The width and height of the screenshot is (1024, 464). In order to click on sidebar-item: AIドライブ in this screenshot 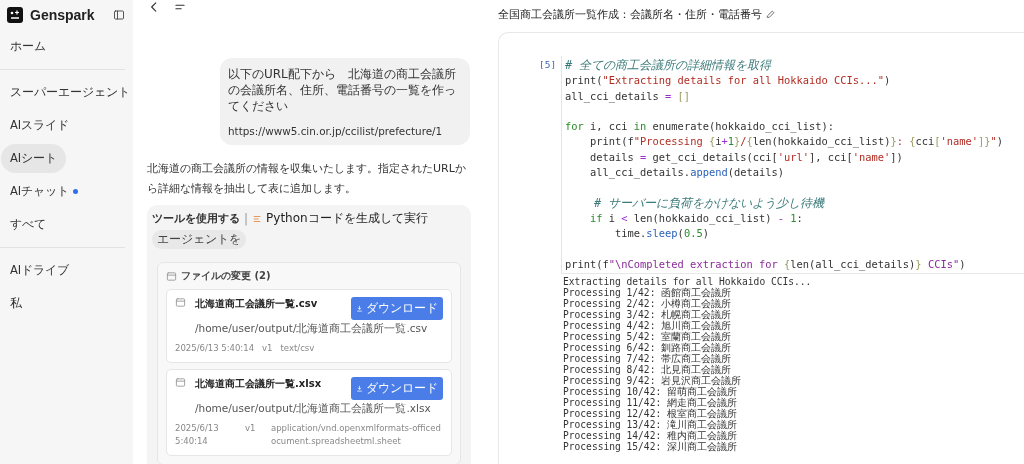, I will do `click(40, 270)`.